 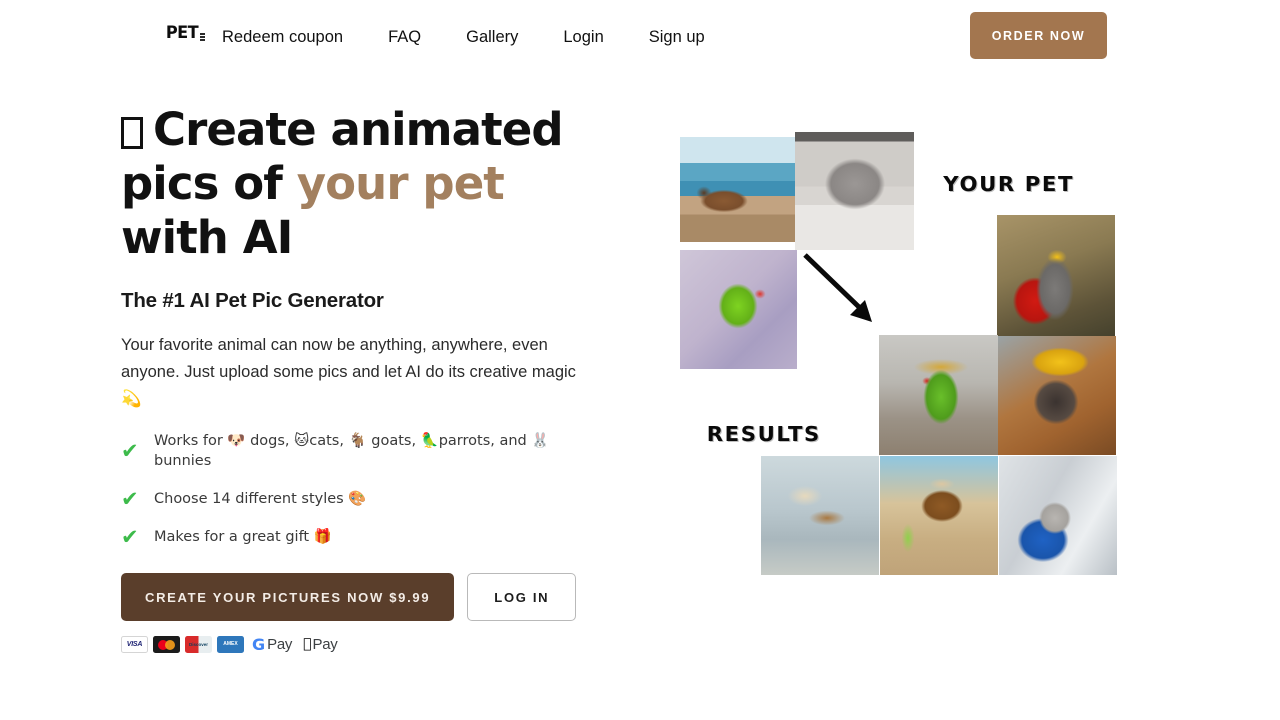 What do you see at coordinates (939, 515) in the screenshot?
I see `photo-dog-beach-hat` at bounding box center [939, 515].